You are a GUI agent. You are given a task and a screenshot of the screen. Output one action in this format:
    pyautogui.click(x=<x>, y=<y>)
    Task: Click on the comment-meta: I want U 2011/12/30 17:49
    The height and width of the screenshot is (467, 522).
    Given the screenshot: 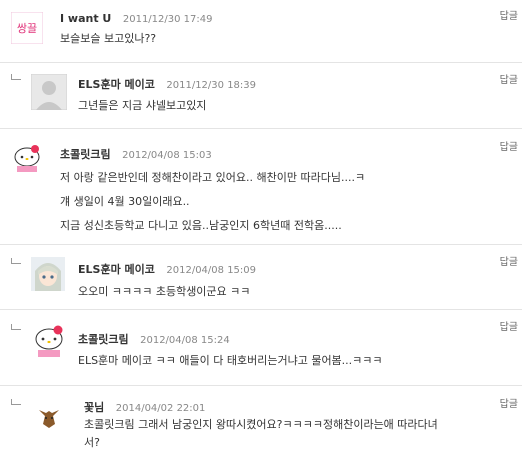 What is the action you would take?
    pyautogui.click(x=136, y=18)
    